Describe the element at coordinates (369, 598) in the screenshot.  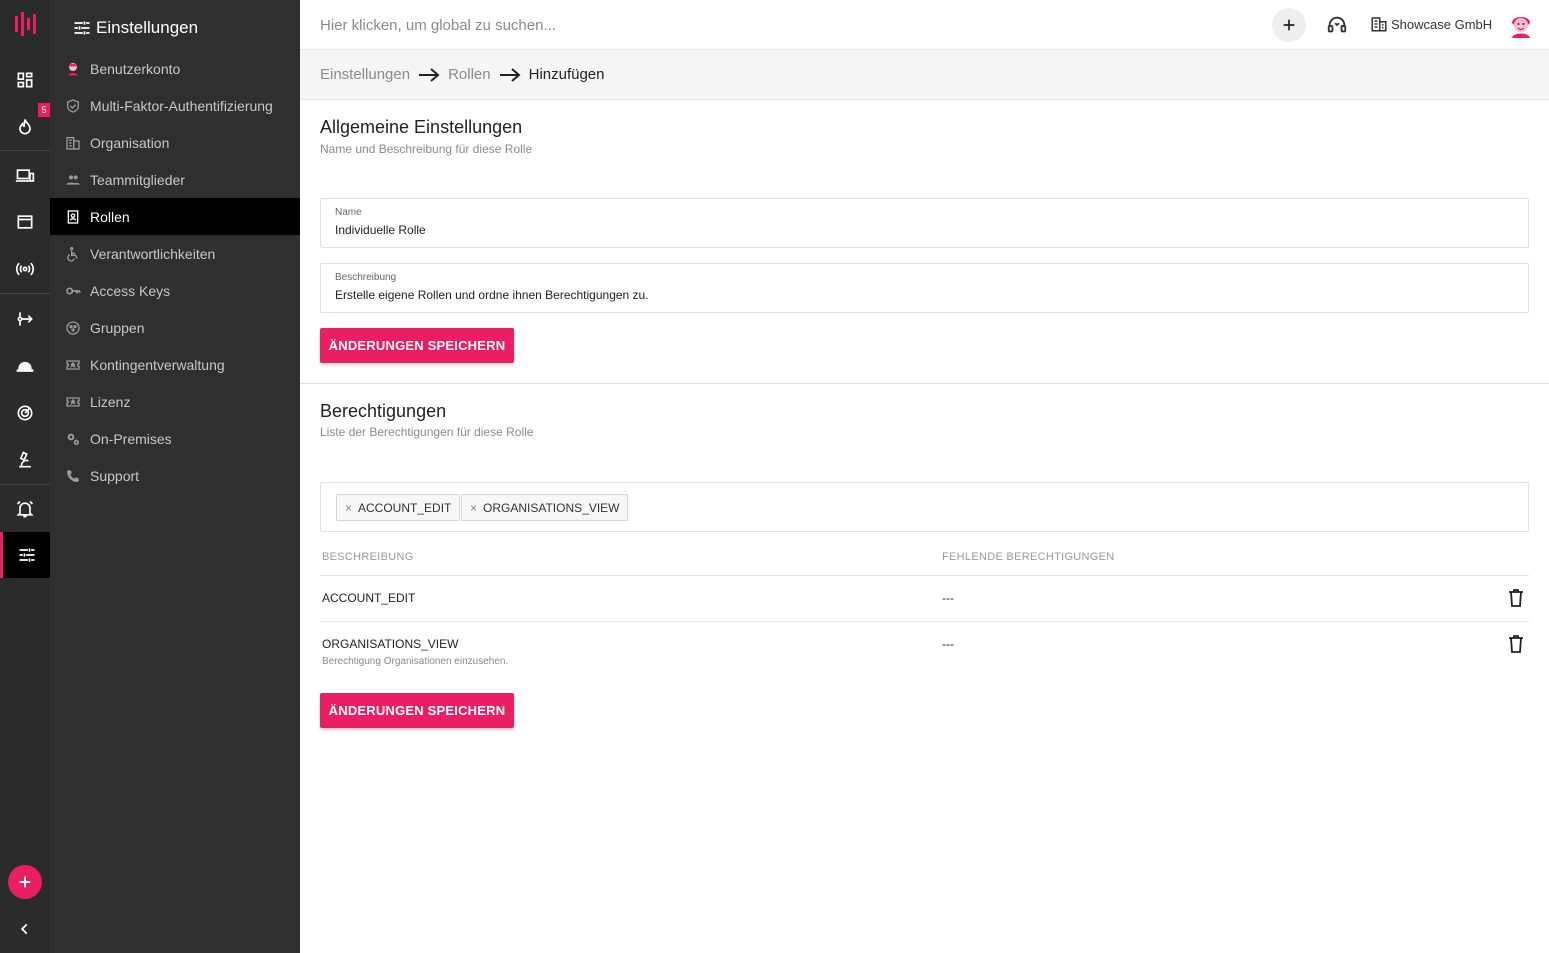
I see `row-permission-name: ACCOUNT_EDIT` at that location.